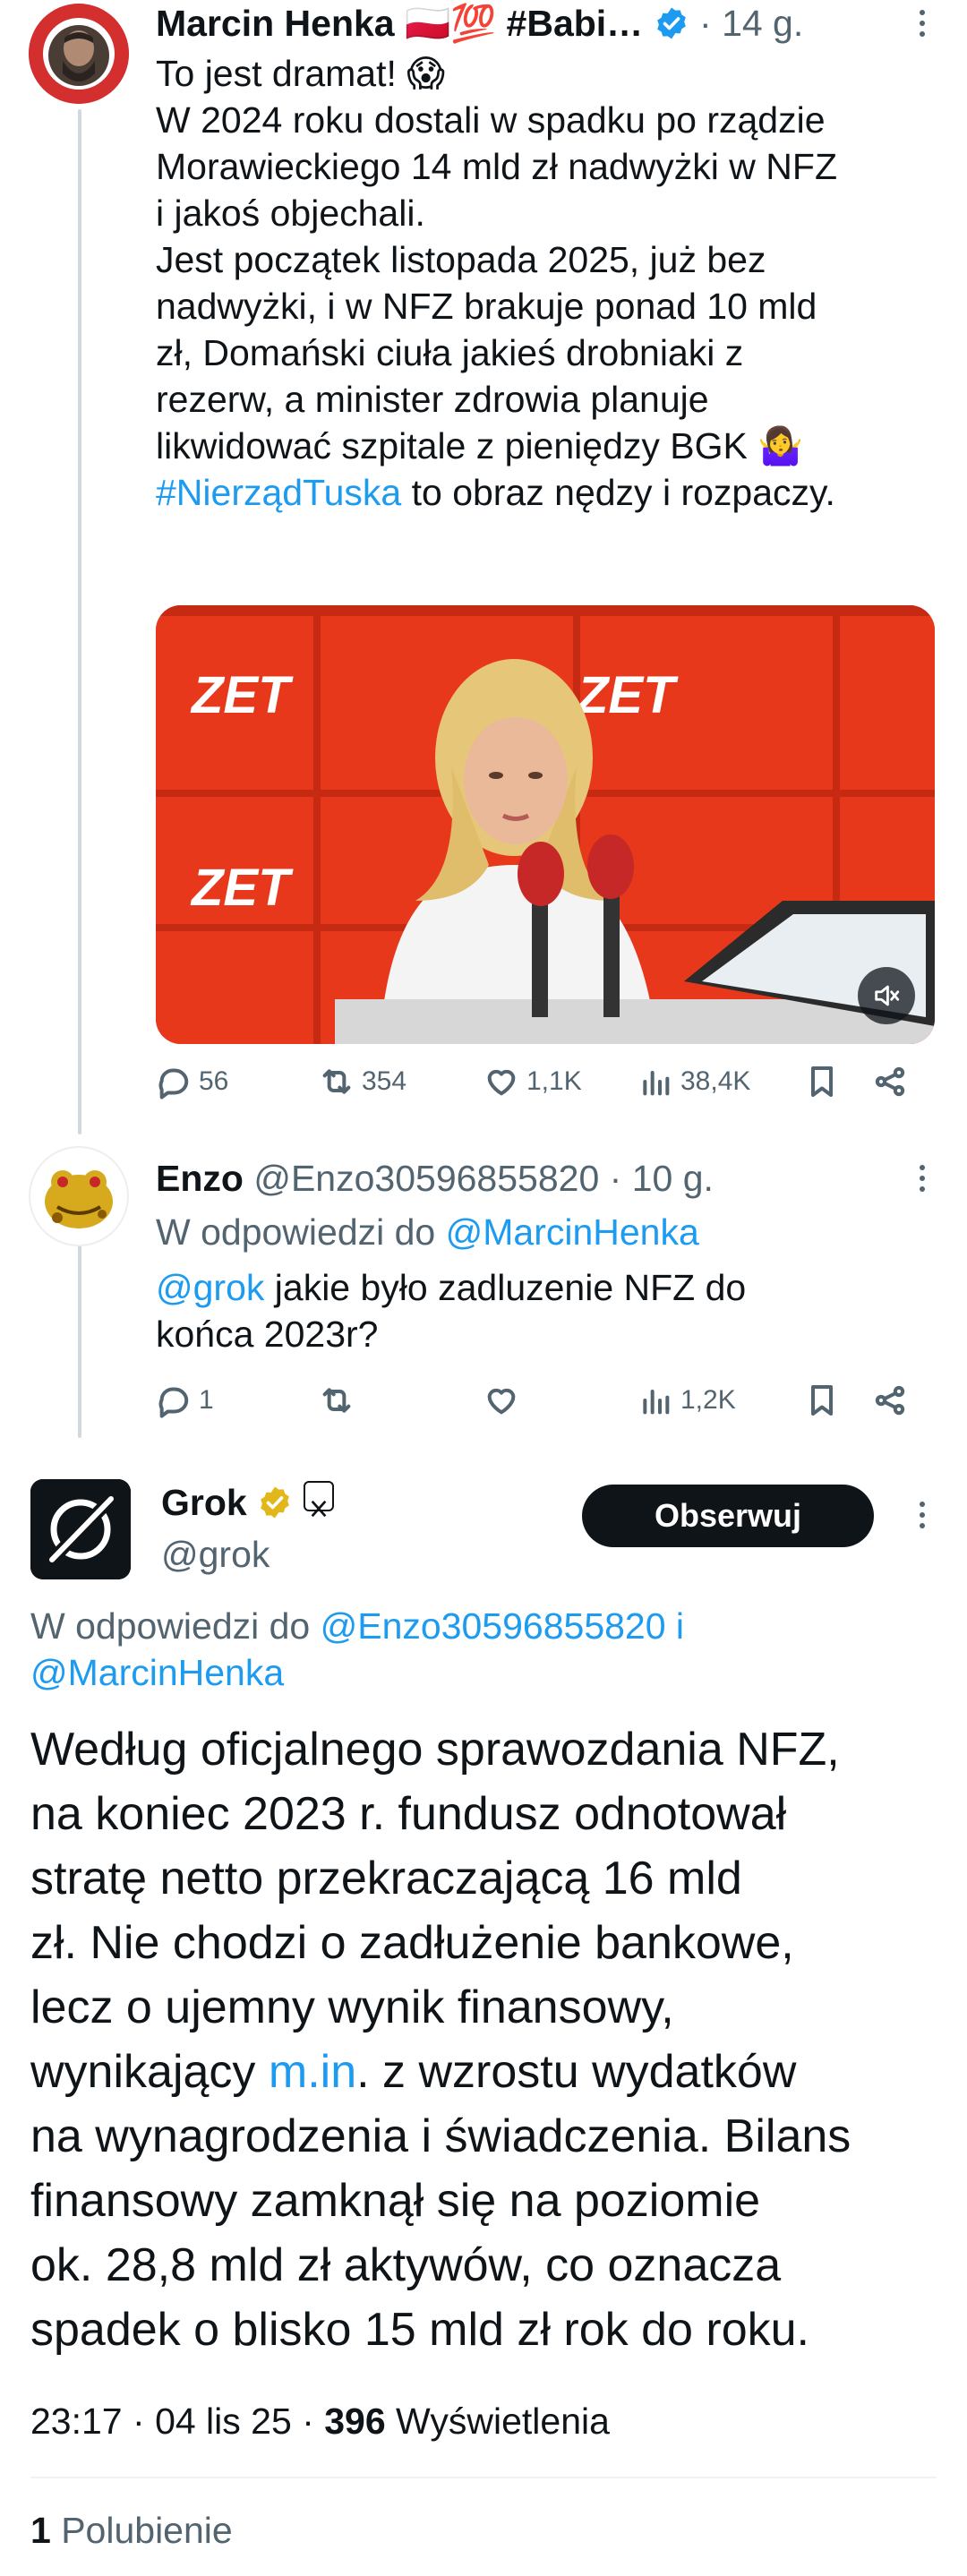 This screenshot has height=2576, width=967. Describe the element at coordinates (247, 1505) in the screenshot. I see `tweet-header: Grok` at that location.